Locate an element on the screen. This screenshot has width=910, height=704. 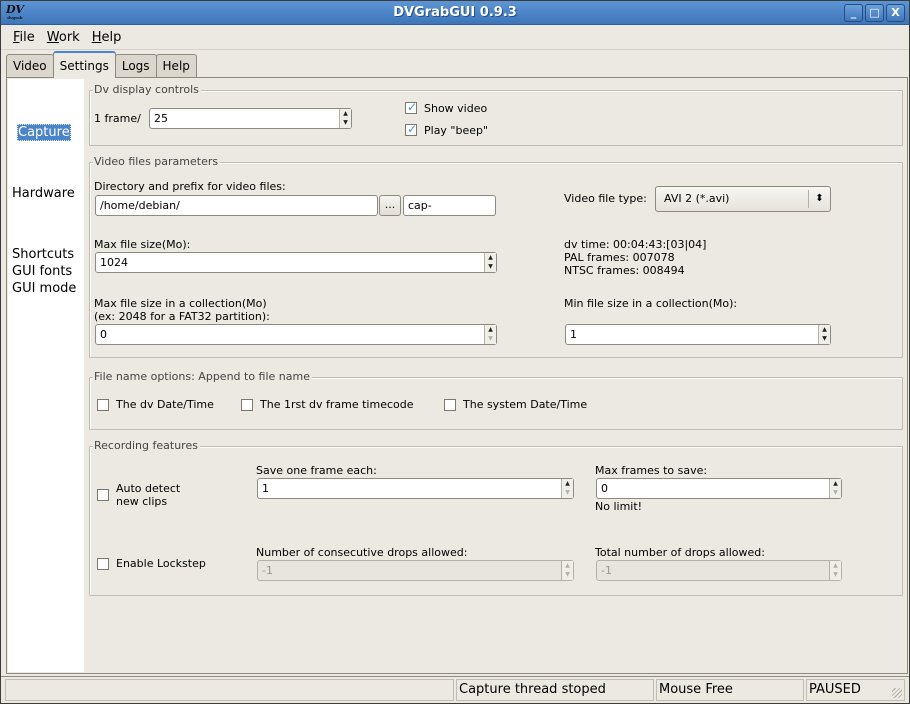
min-collection-size-value: 1 is located at coordinates (573, 334).